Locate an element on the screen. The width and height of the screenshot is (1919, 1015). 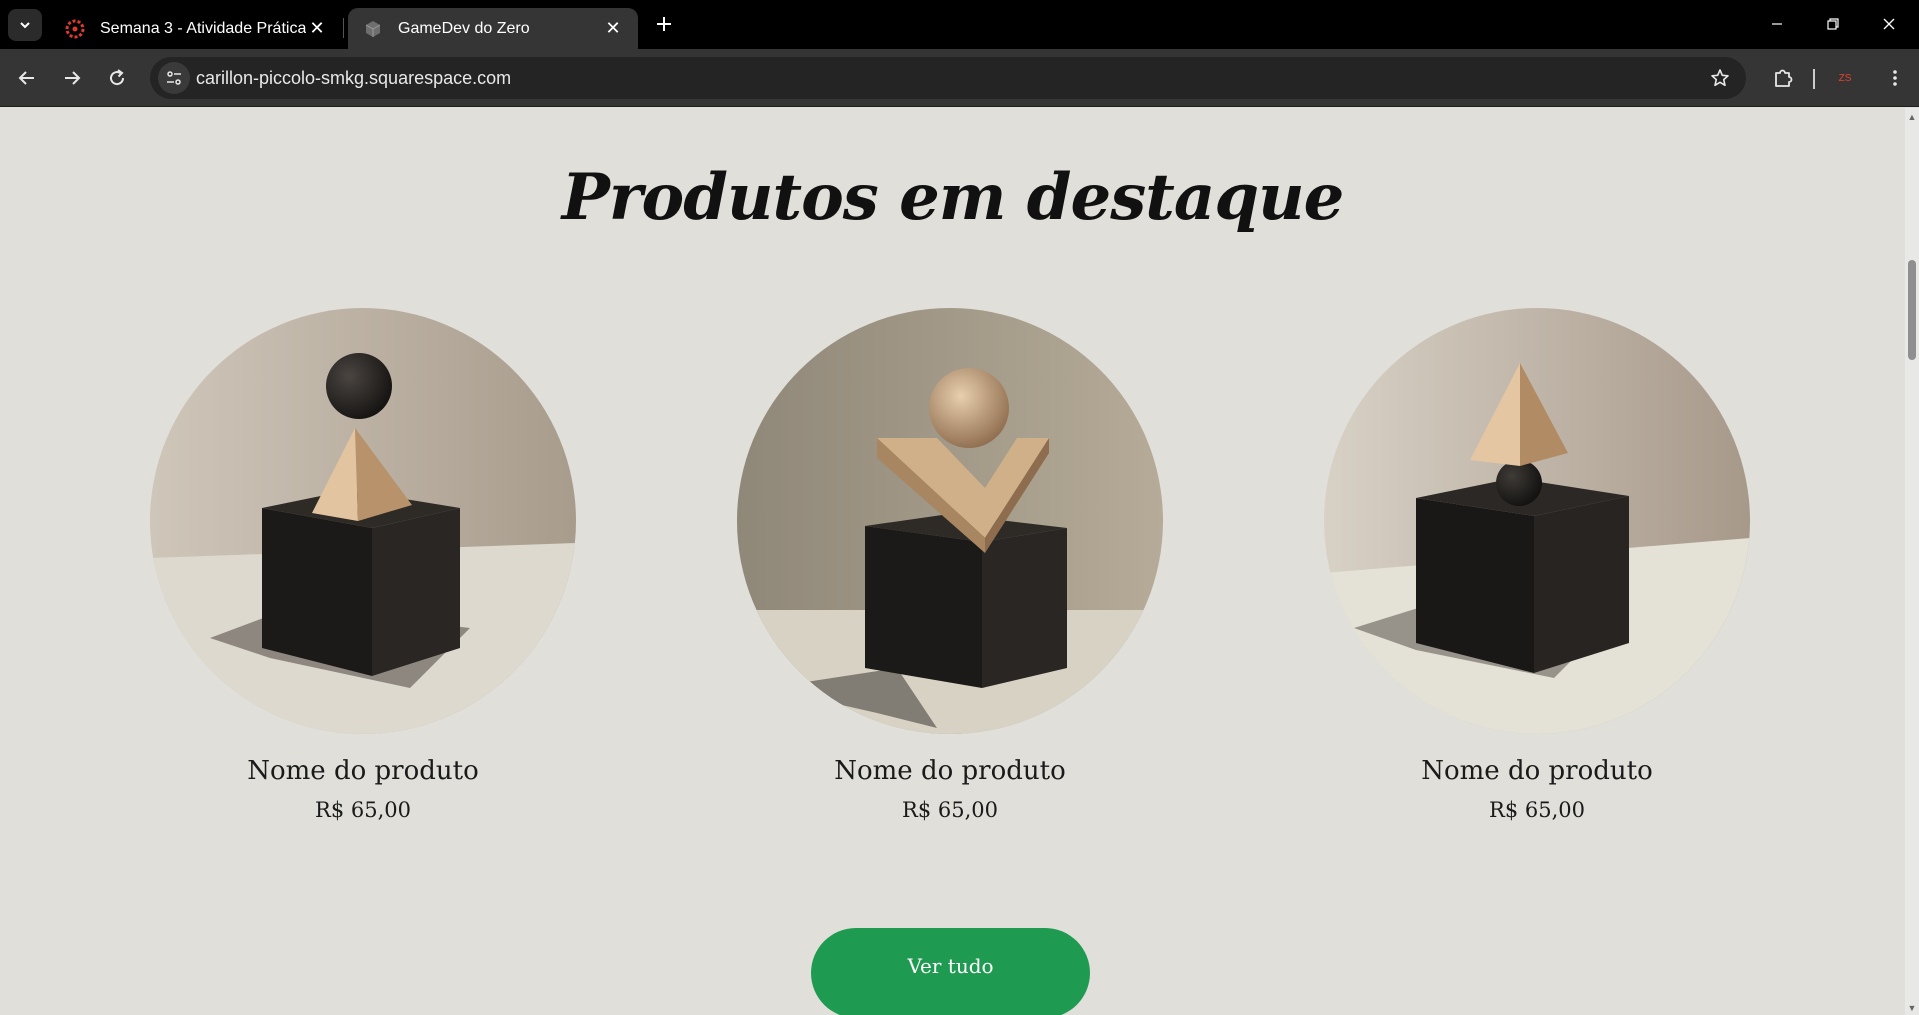
close-icon is located at coordinates (1889, 24).